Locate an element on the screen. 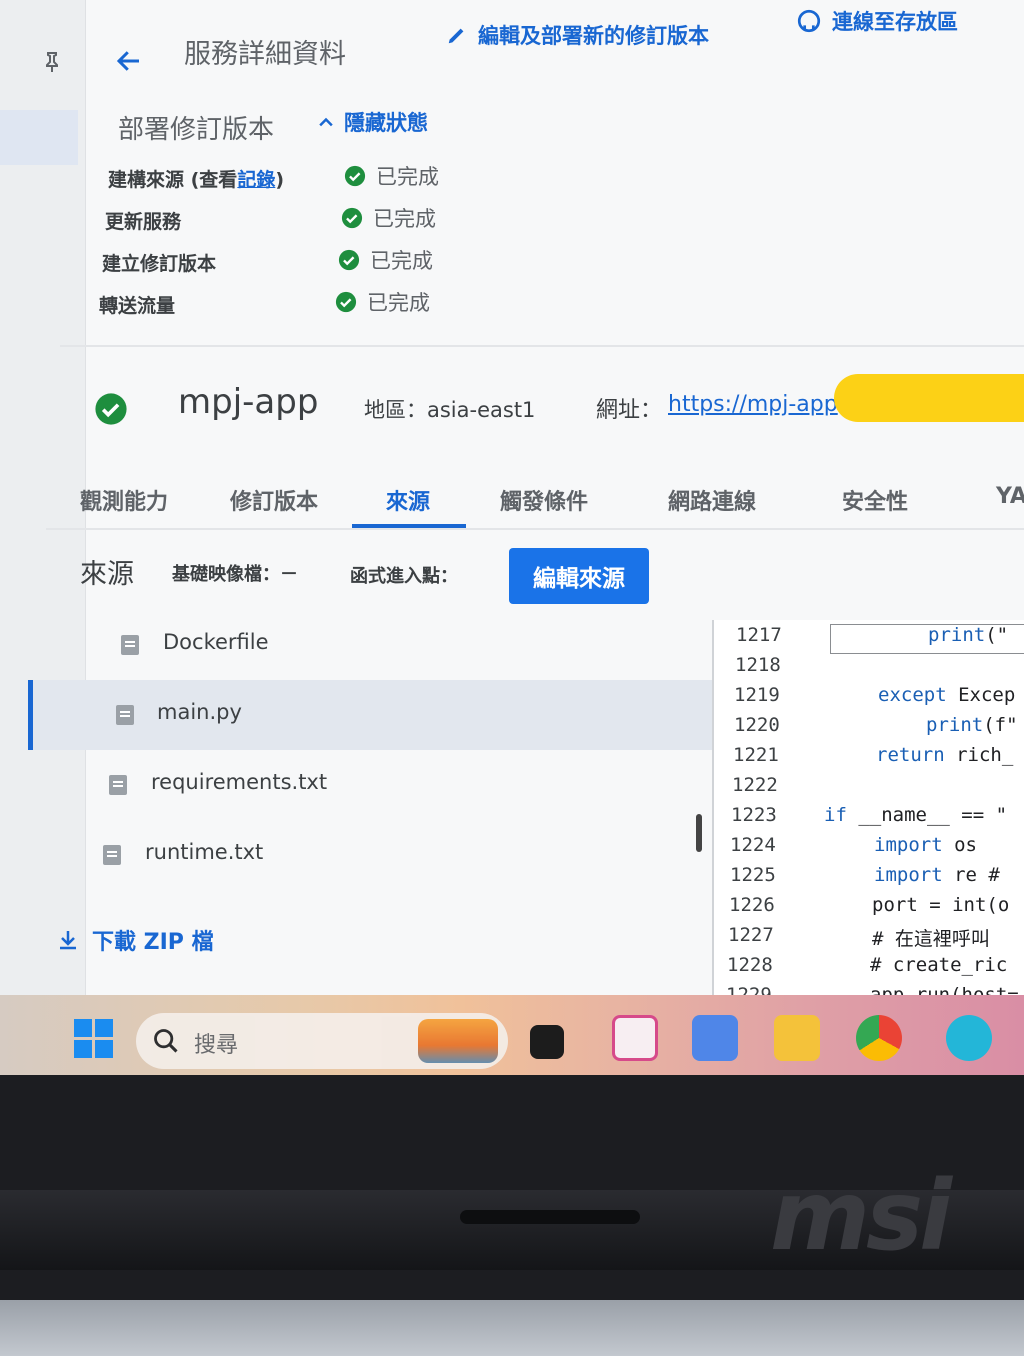 Image resolution: width=1024 pixels, height=1356 pixels. download-zip-button: 下載 ZIP 檔 is located at coordinates (135, 940).